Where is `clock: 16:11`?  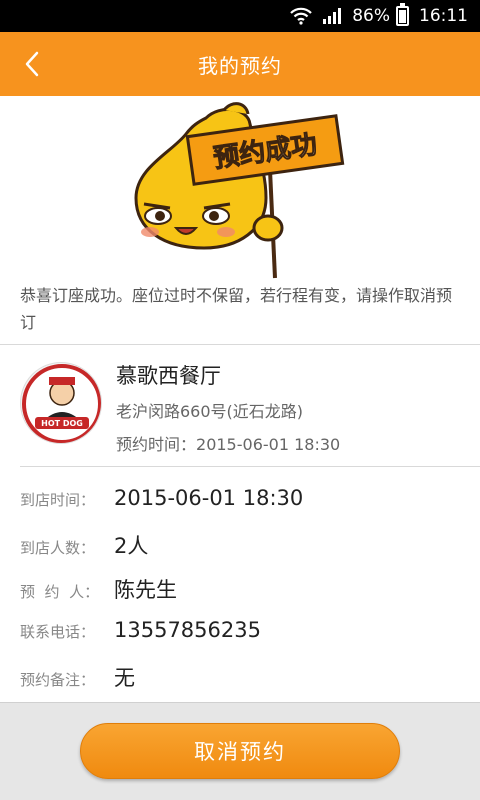
clock: 16:11 is located at coordinates (443, 16).